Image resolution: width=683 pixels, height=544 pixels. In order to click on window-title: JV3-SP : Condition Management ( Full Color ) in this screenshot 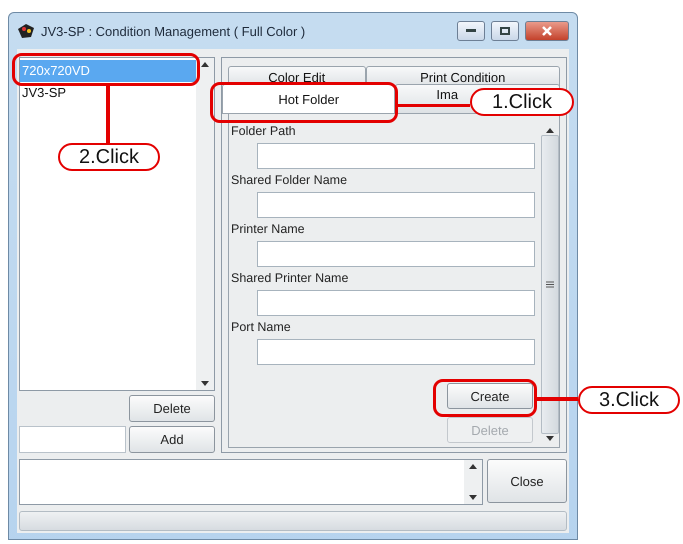, I will do `click(173, 31)`.